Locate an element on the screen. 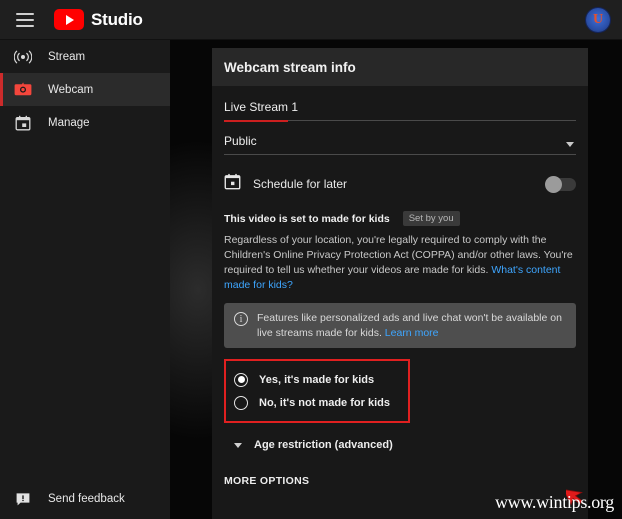 Image resolution: width=622 pixels, height=519 pixels. send-feedback-button: Send feedback is located at coordinates (85, 499).